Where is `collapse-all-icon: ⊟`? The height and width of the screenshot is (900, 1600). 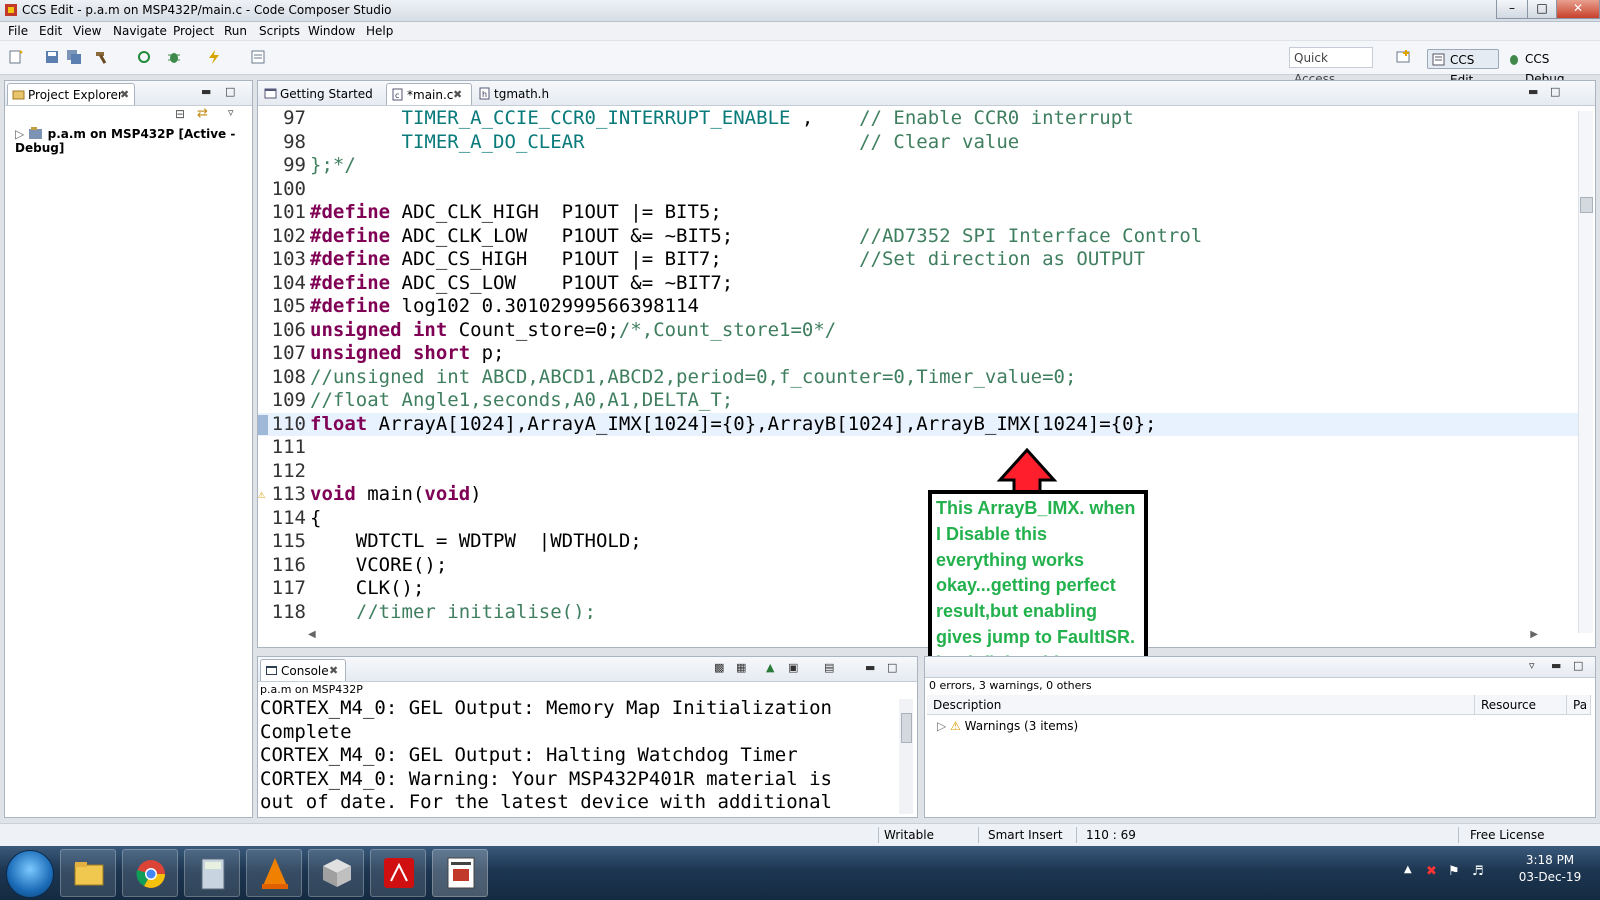
collapse-all-icon: ⊟ is located at coordinates (180, 114).